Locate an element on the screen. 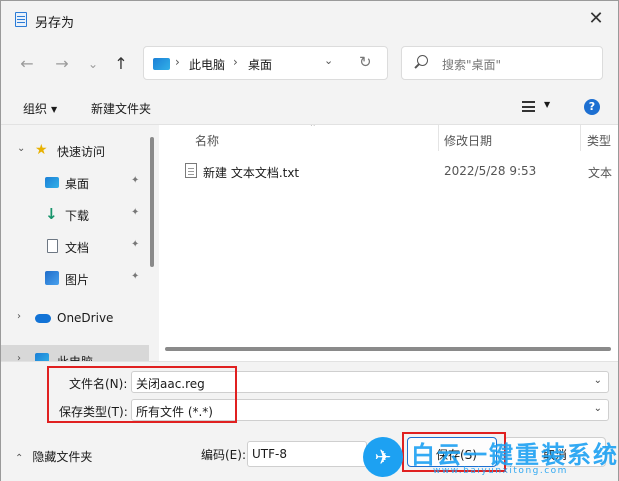 The height and width of the screenshot is (481, 619). star-icon: ★ is located at coordinates (41, 150).